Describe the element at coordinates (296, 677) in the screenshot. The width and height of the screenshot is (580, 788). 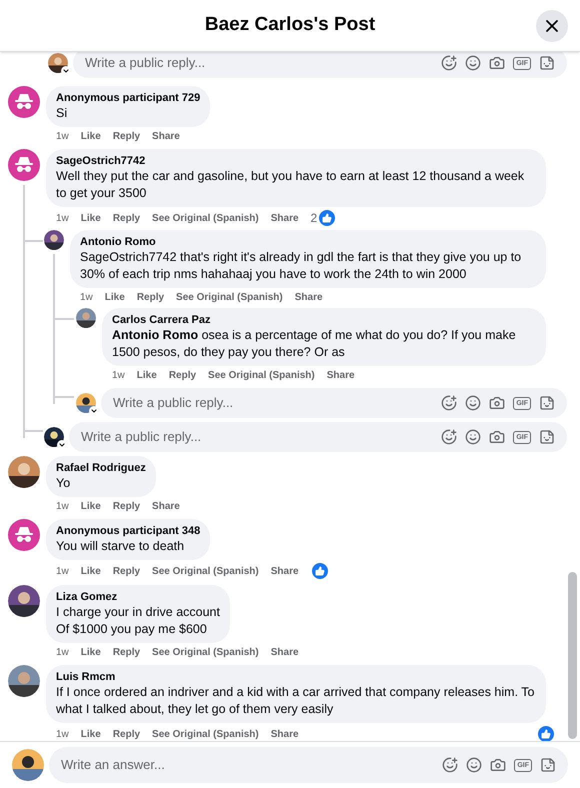
I see `commenter-name: Luis Rmcm` at that location.